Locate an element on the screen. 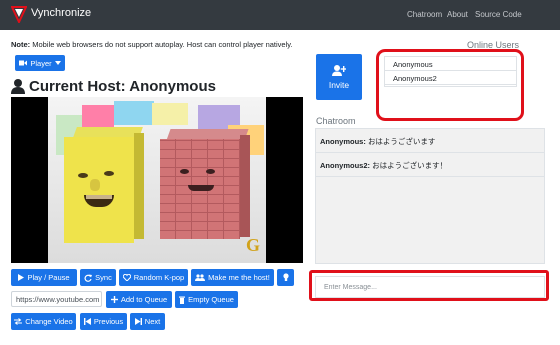 The width and height of the screenshot is (560, 345). chat-message-user: Anonymous2: is located at coordinates (345, 165).